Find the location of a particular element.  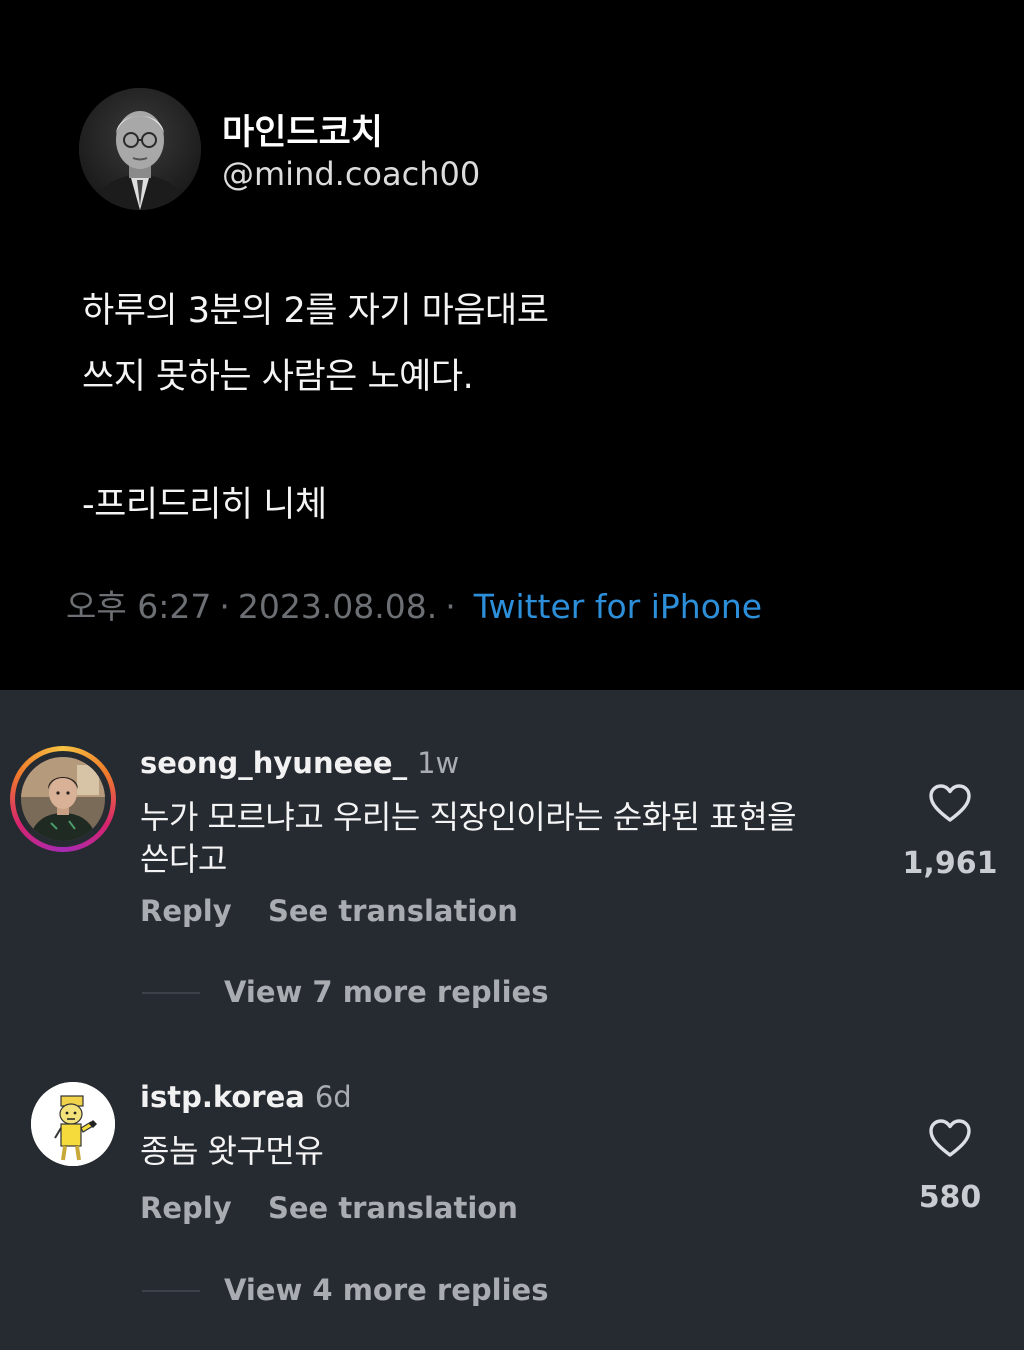

comment-timestamp: 6d is located at coordinates (333, 1097).